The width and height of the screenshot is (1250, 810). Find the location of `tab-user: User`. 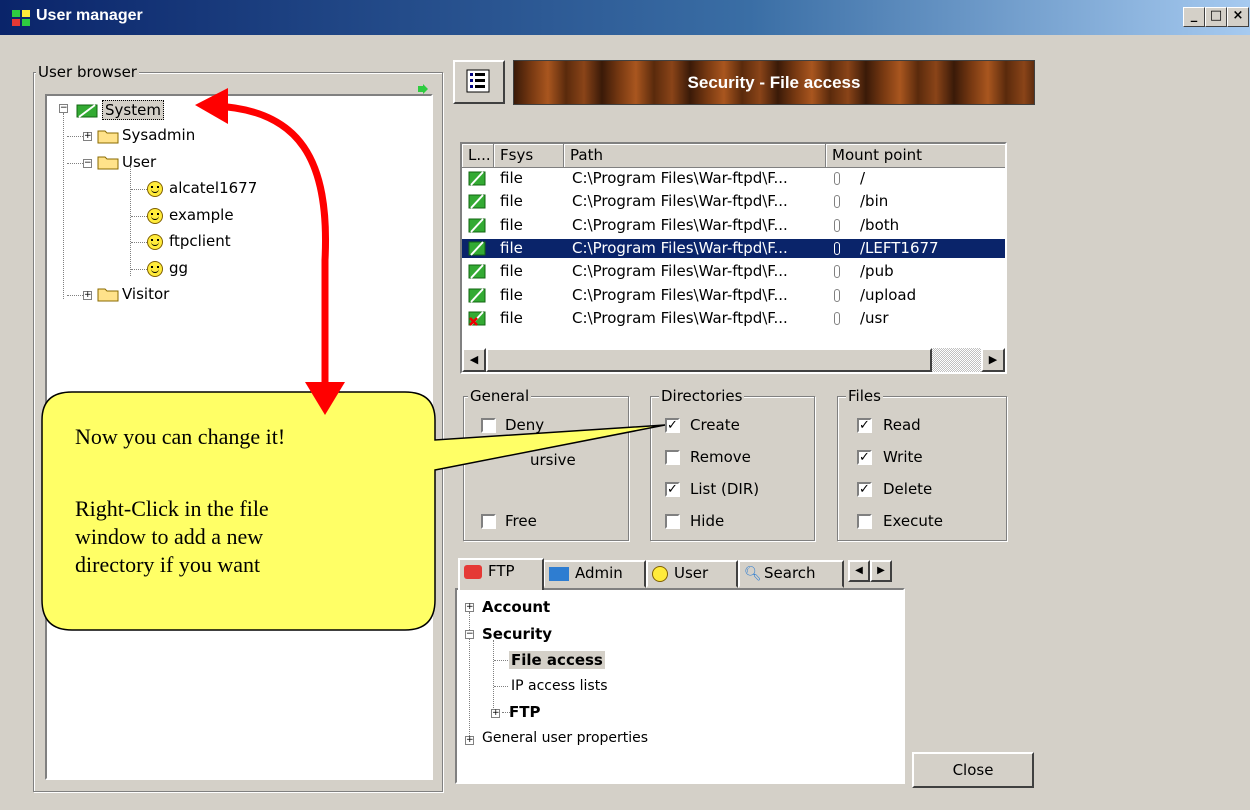

tab-user: User is located at coordinates (692, 574).